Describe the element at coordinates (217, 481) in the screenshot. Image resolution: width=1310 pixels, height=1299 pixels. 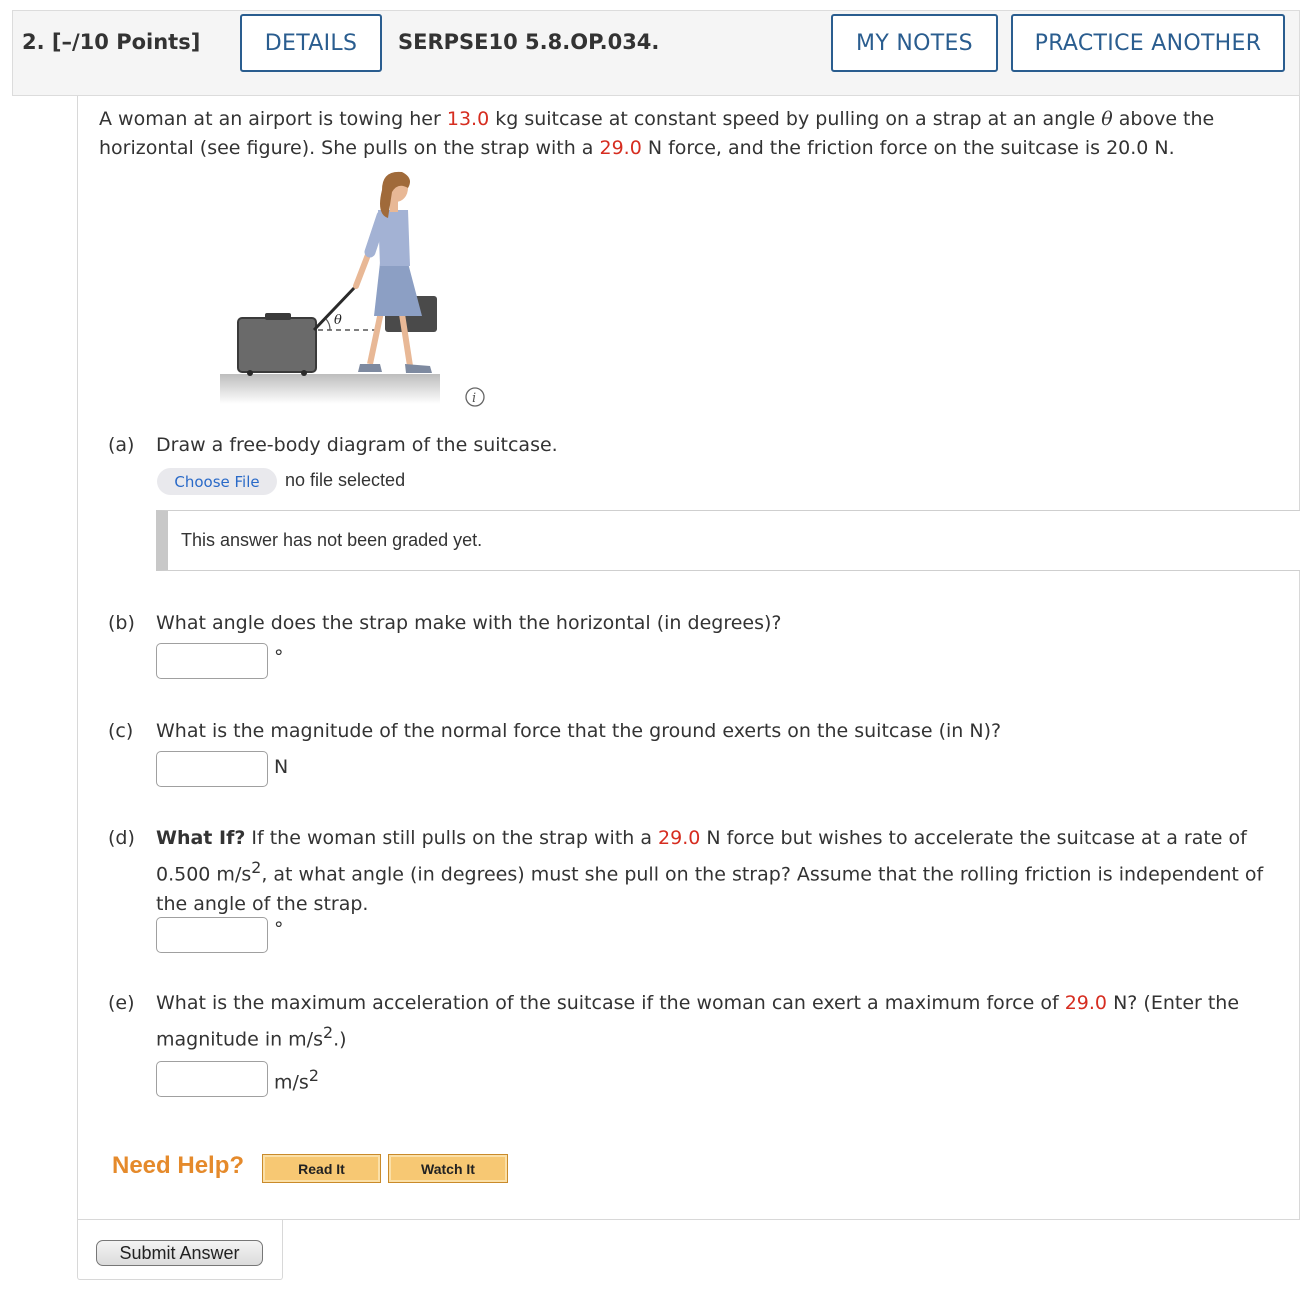
I see `choose-file-button: Choose File` at that location.